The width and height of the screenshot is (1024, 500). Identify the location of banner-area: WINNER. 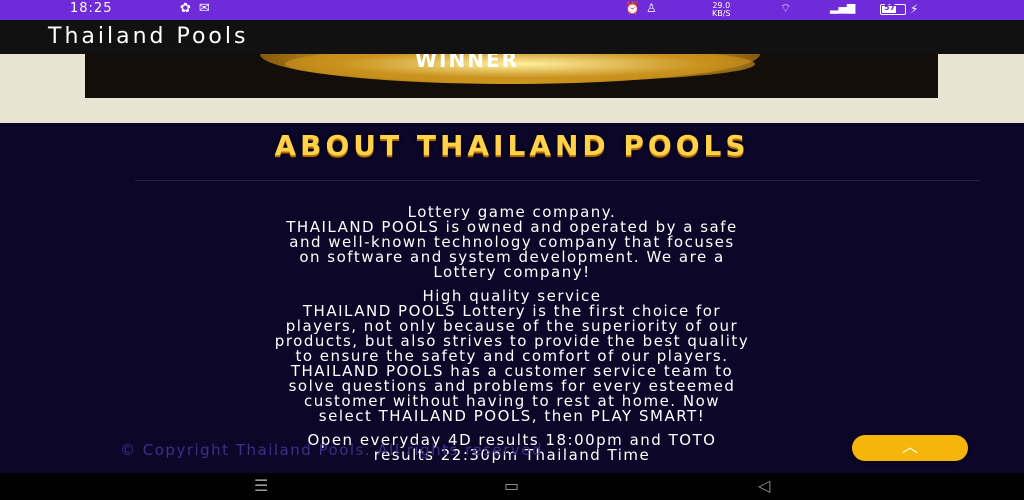
(512, 88).